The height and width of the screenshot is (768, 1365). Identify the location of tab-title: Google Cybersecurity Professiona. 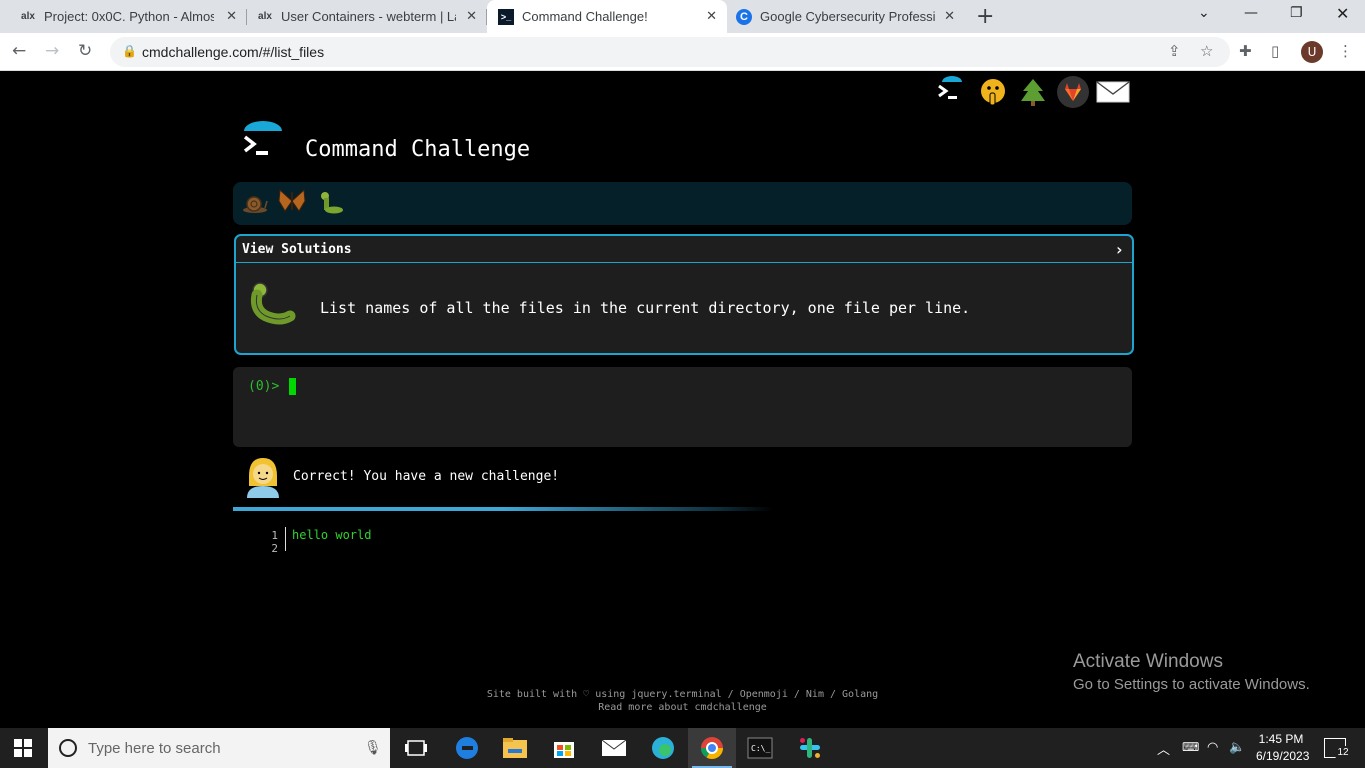
(847, 16).